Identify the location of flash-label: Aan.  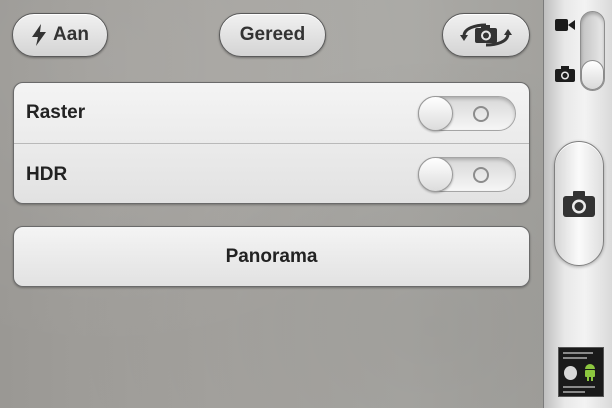
(71, 34).